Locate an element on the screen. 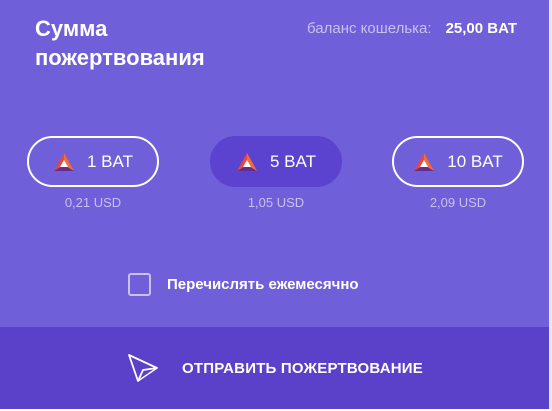  amount-usd-2: 1,05 USD is located at coordinates (276, 202).